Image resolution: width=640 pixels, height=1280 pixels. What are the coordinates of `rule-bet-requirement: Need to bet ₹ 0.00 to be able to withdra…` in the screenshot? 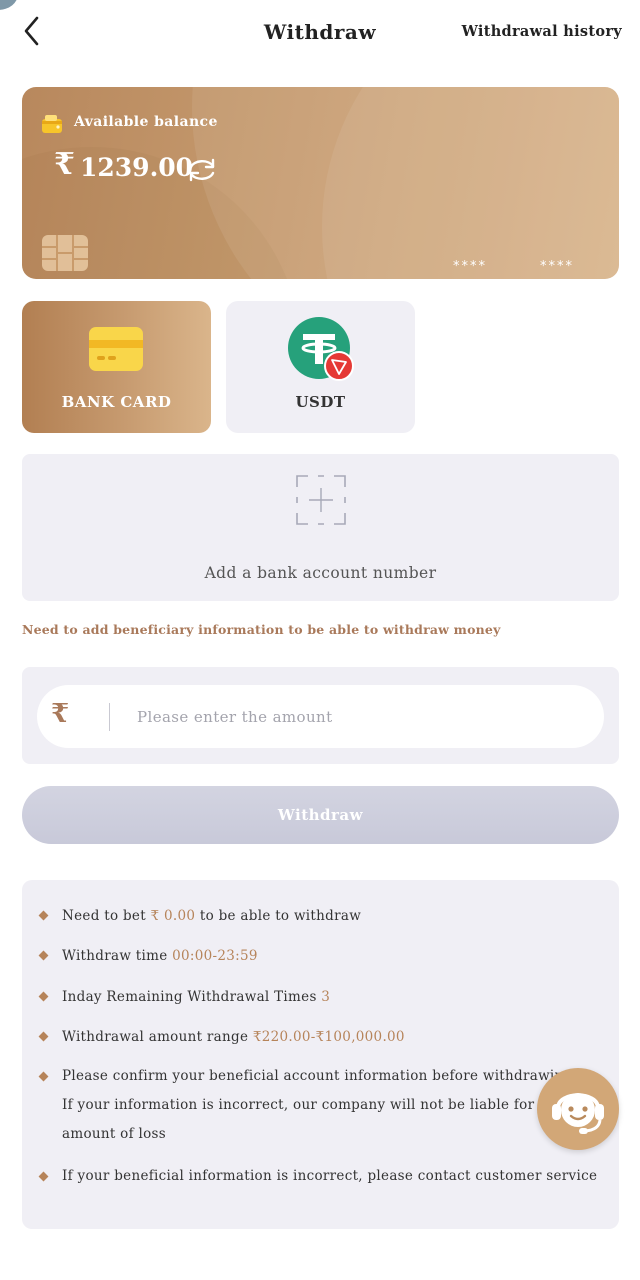 It's located at (212, 916).